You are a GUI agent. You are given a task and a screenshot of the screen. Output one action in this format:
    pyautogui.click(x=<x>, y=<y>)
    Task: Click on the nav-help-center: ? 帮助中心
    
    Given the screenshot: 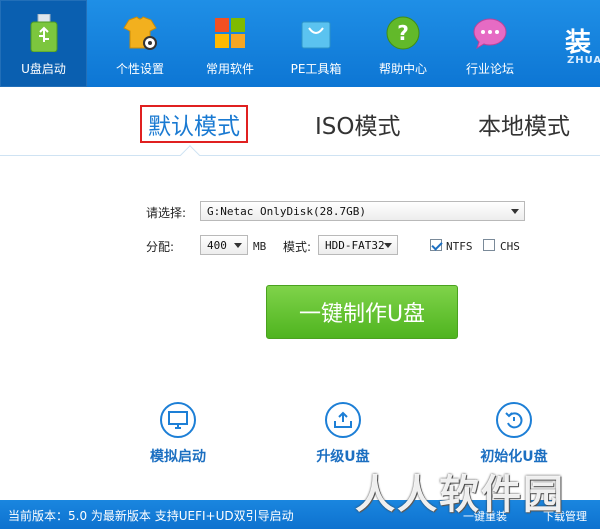 What is the action you would take?
    pyautogui.click(x=403, y=43)
    